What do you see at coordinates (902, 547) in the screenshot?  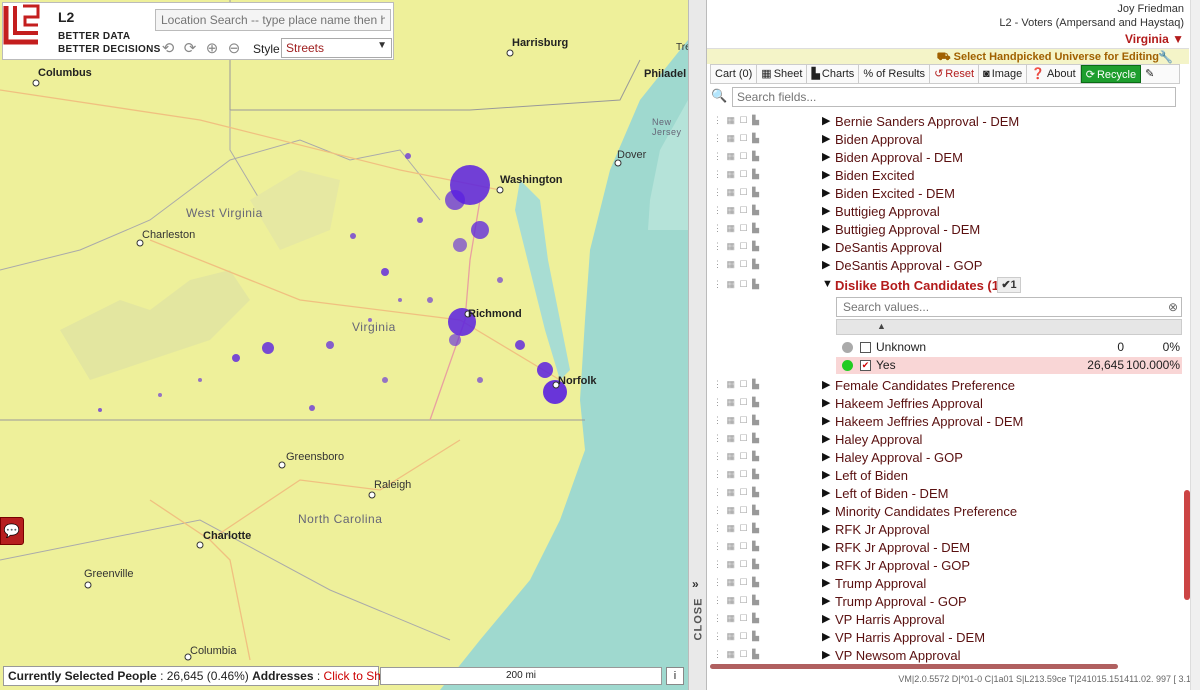 I see `field-label: RFK Jr Approval - DEM` at bounding box center [902, 547].